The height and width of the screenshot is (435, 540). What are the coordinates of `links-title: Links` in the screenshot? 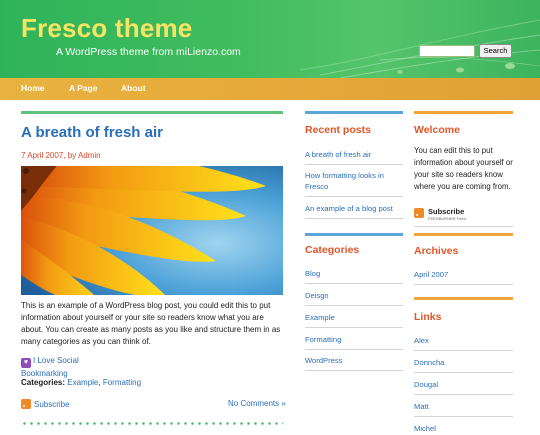 It's located at (428, 317).